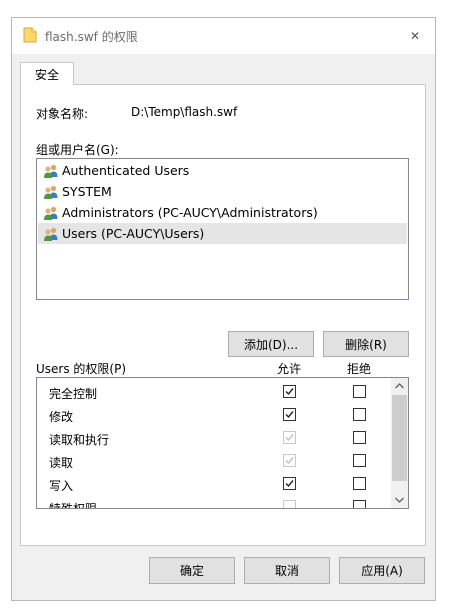  Describe the element at coordinates (214, 438) in the screenshot. I see `permission-row: 读取和执行` at that location.